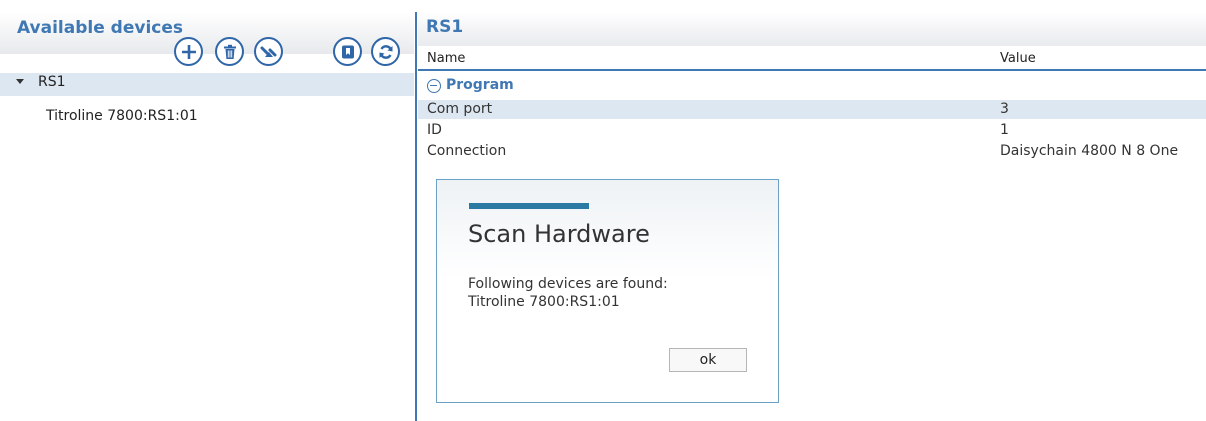 Image resolution: width=1206 pixels, height=421 pixels. I want to click on dialog-title: Scan Hardware, so click(559, 234).